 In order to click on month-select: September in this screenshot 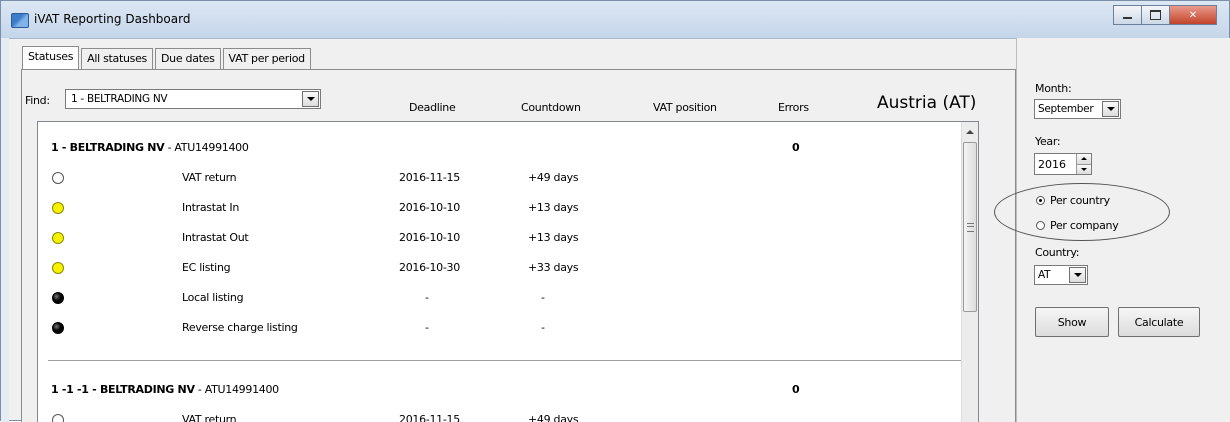, I will do `click(1077, 109)`.